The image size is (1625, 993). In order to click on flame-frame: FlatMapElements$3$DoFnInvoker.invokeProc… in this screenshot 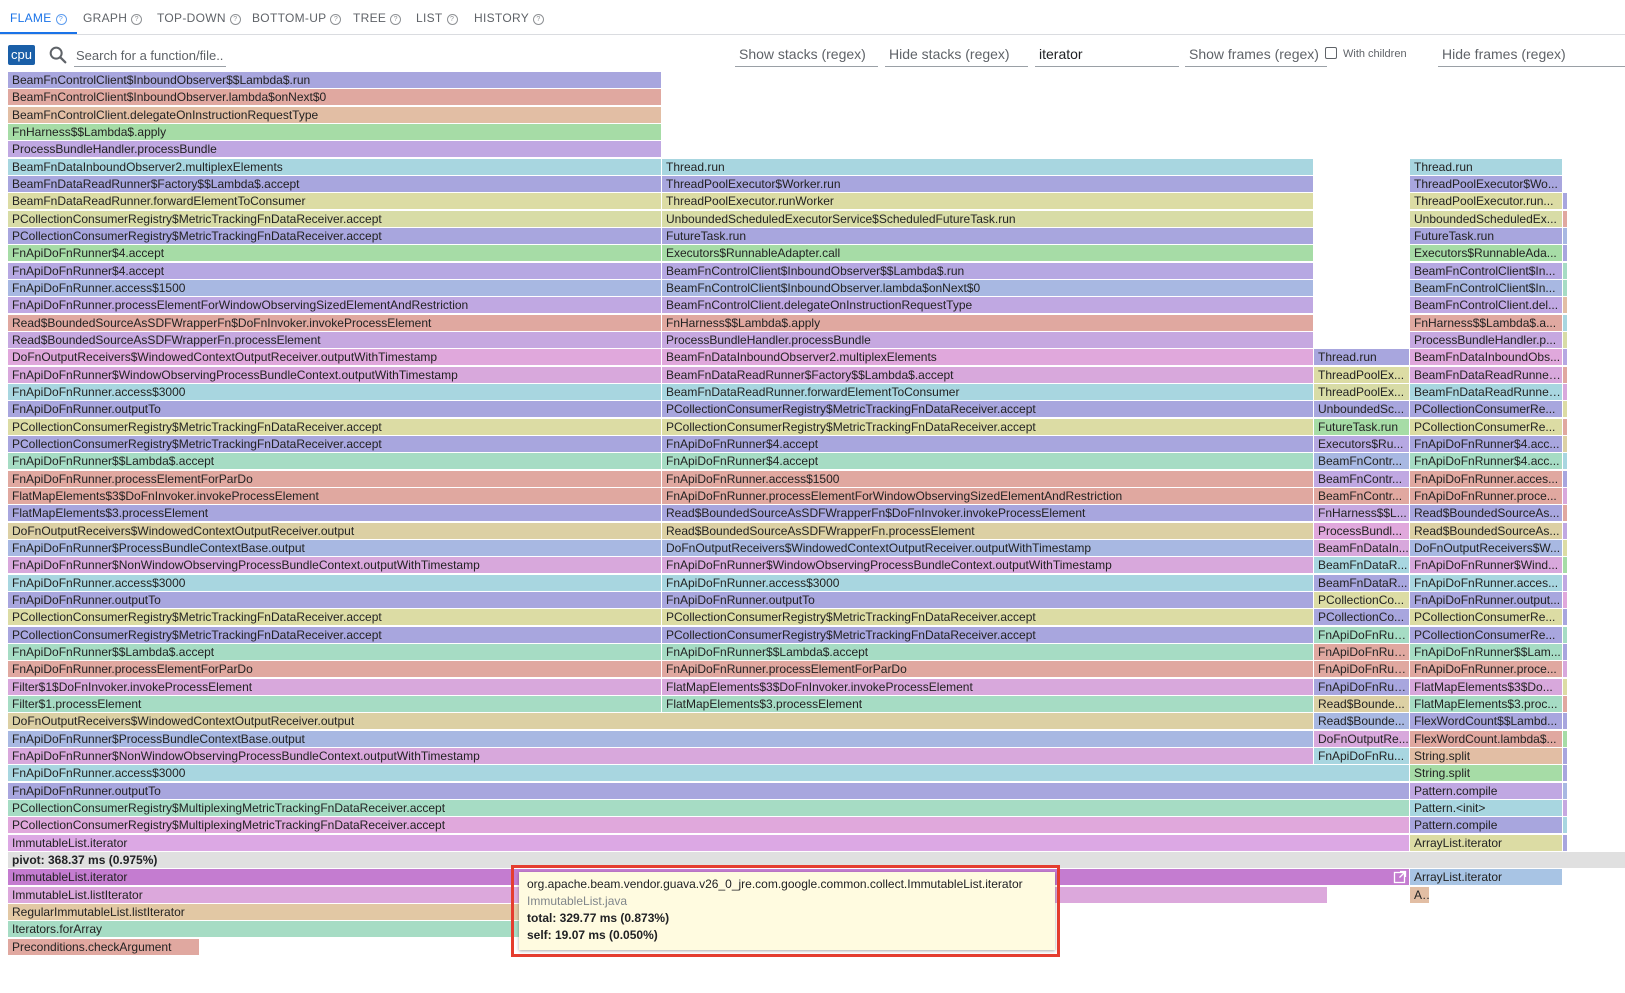, I will do `click(988, 686)`.